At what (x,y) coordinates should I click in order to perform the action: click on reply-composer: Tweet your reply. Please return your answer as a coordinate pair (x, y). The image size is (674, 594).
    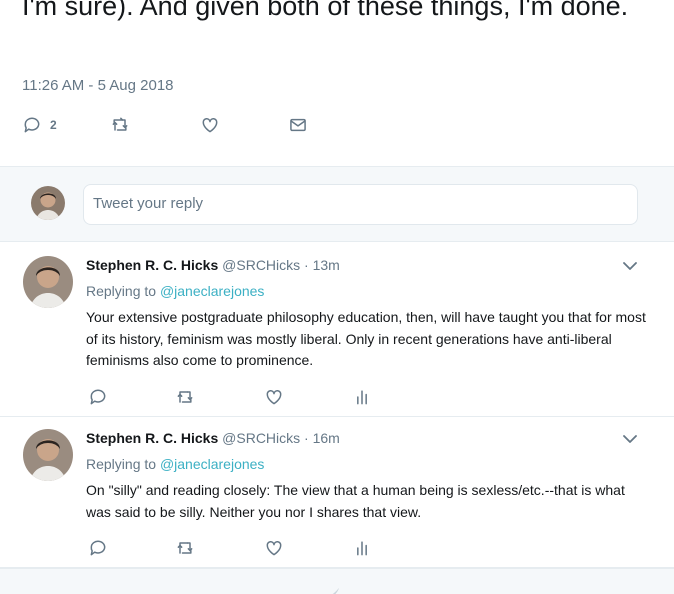
    Looking at the image, I should click on (337, 204).